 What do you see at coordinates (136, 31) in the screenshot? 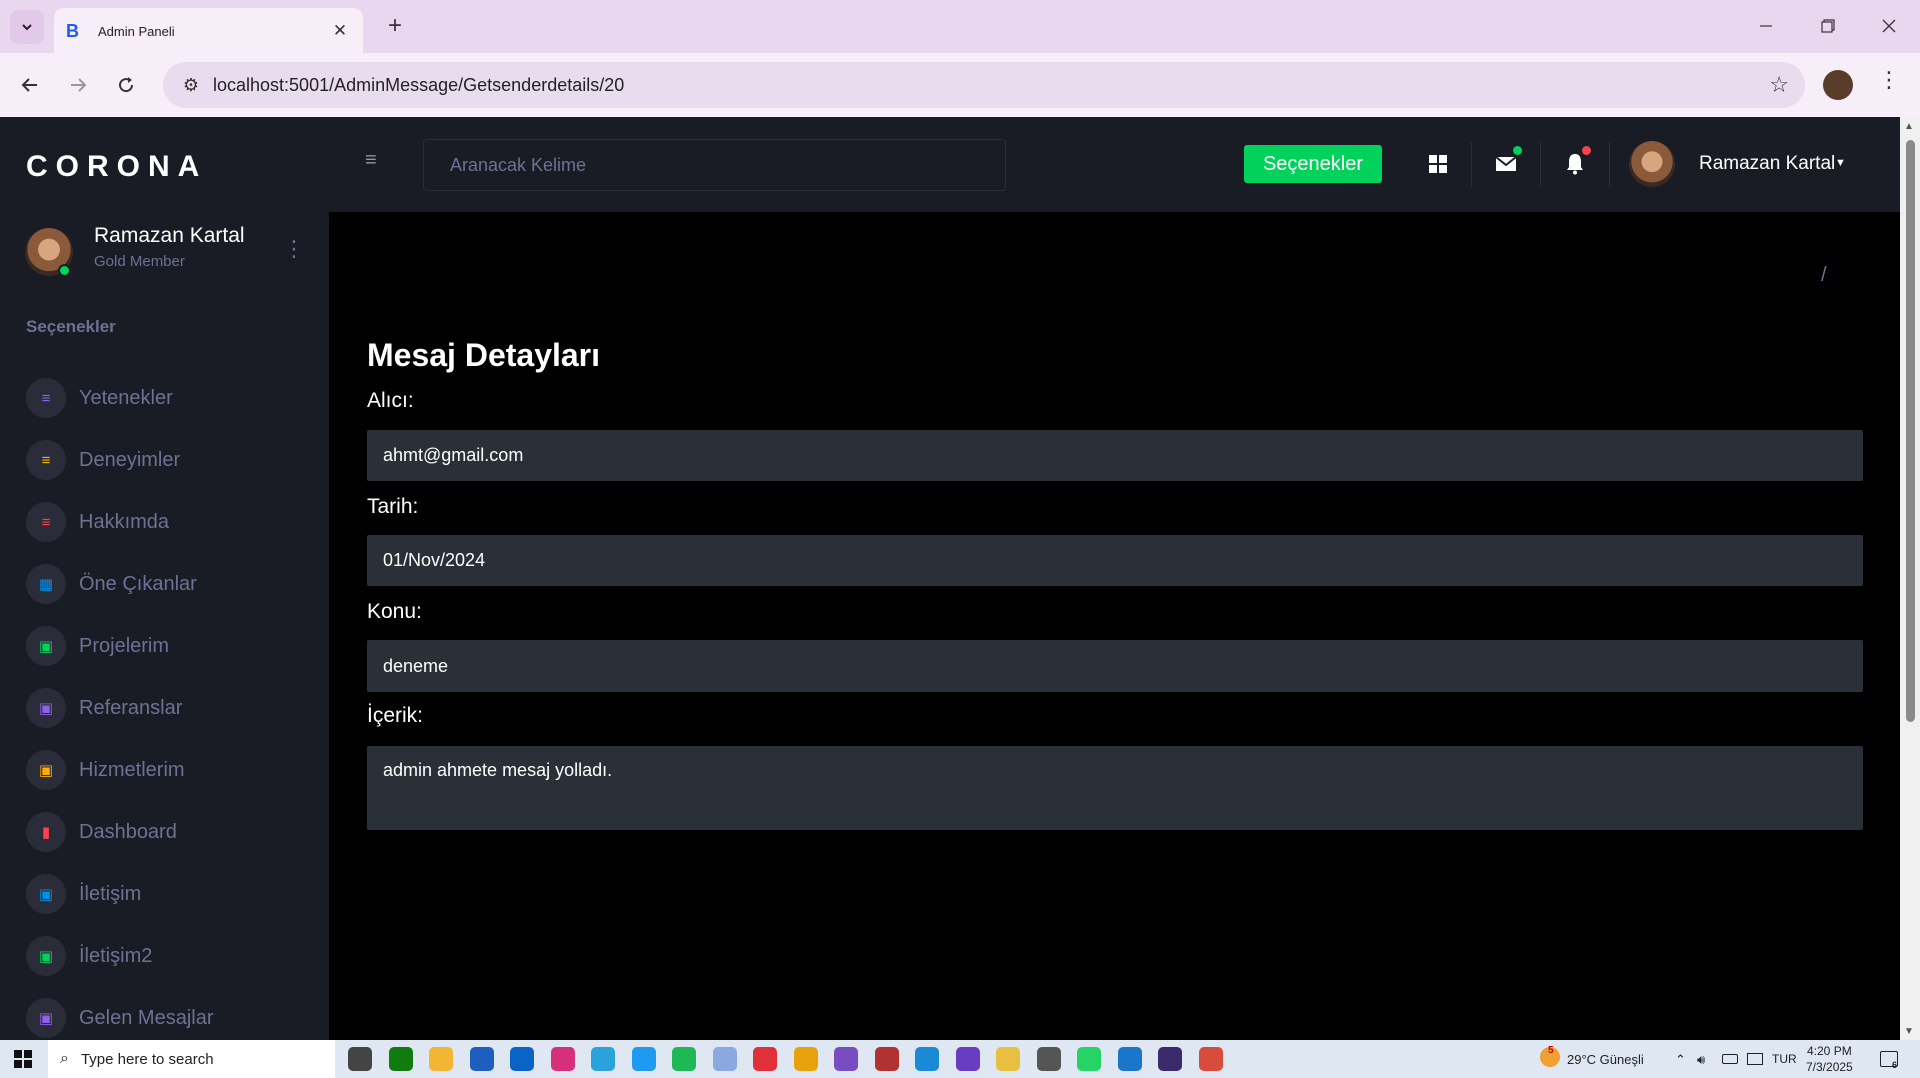
I see `tab-title: Admin Paneli` at bounding box center [136, 31].